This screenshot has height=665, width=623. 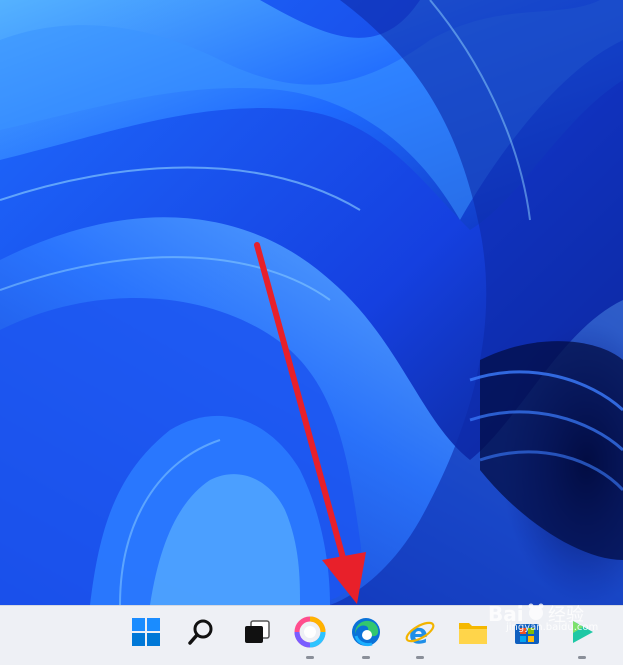 I want to click on store-button, so click(x=527, y=632).